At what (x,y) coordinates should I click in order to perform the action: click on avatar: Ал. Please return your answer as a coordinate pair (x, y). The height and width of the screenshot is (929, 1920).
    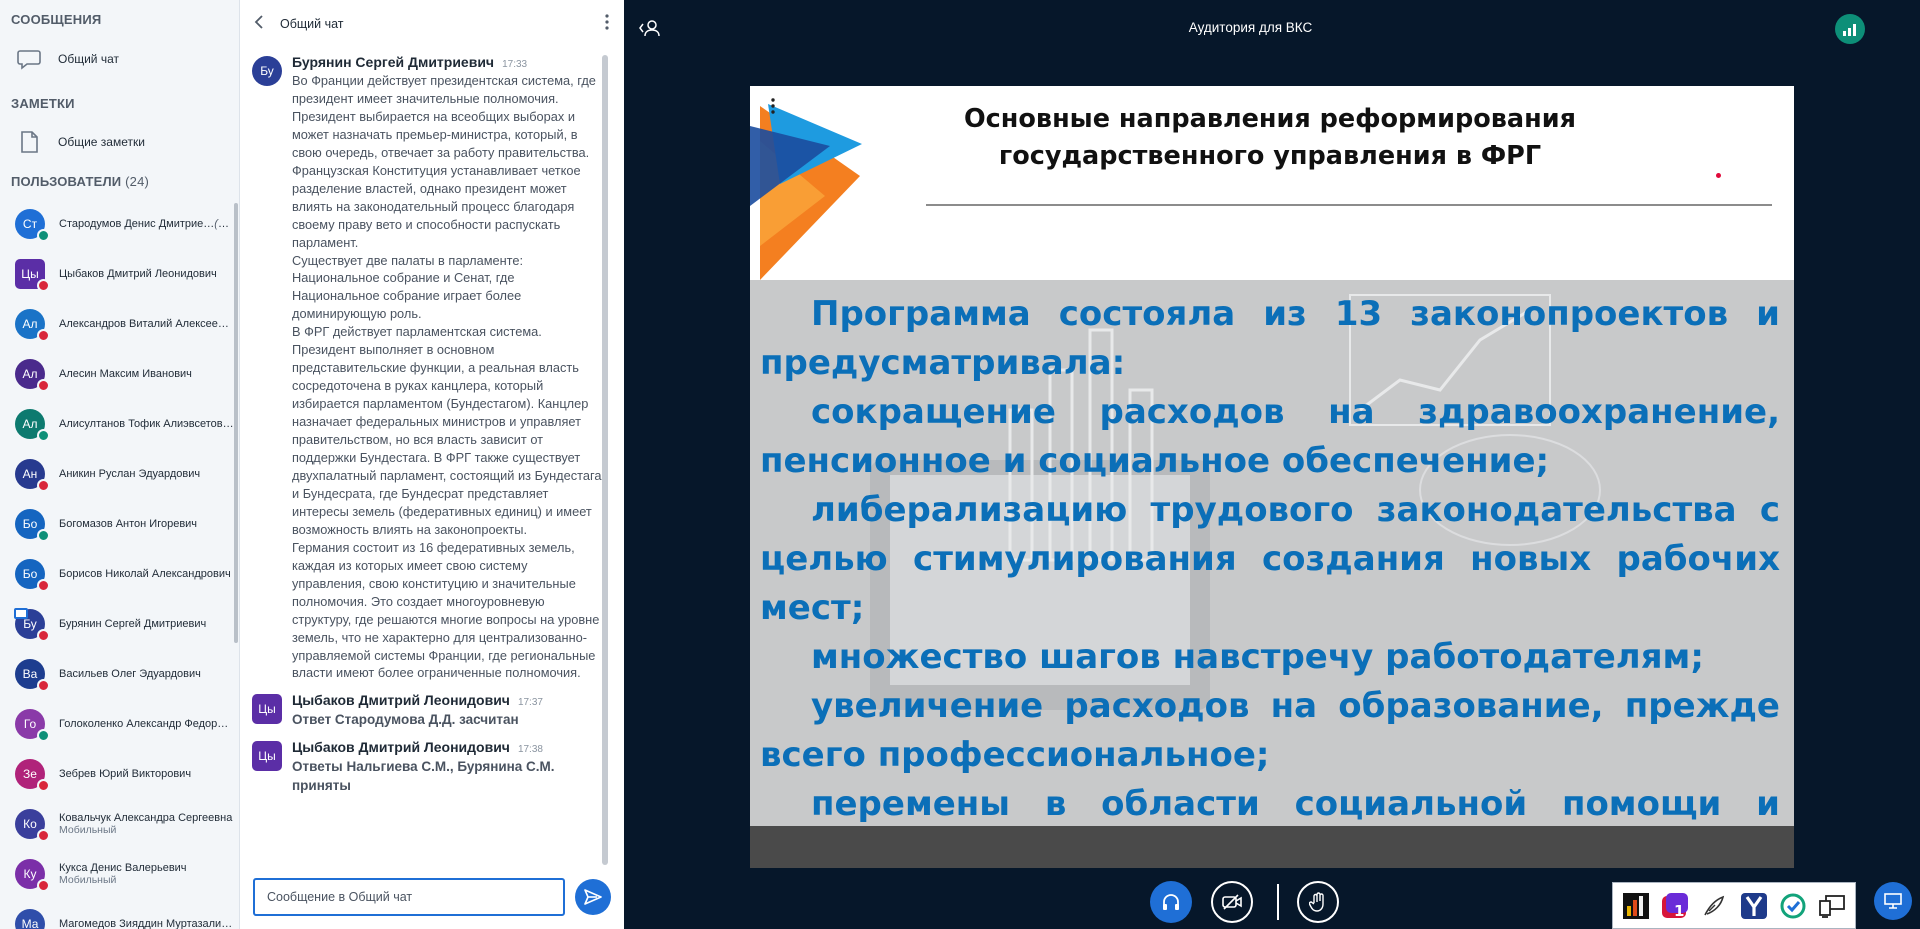
    Looking at the image, I should click on (32, 325).